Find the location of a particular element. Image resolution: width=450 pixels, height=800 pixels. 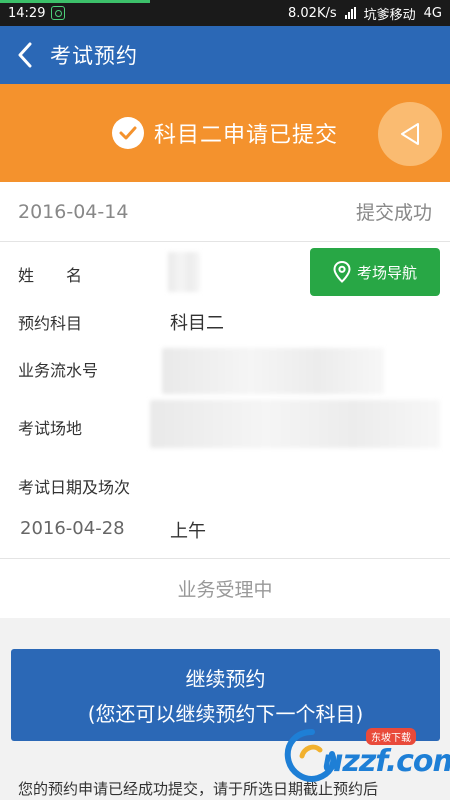

watermark-text: uzzf.com is located at coordinates (386, 761).